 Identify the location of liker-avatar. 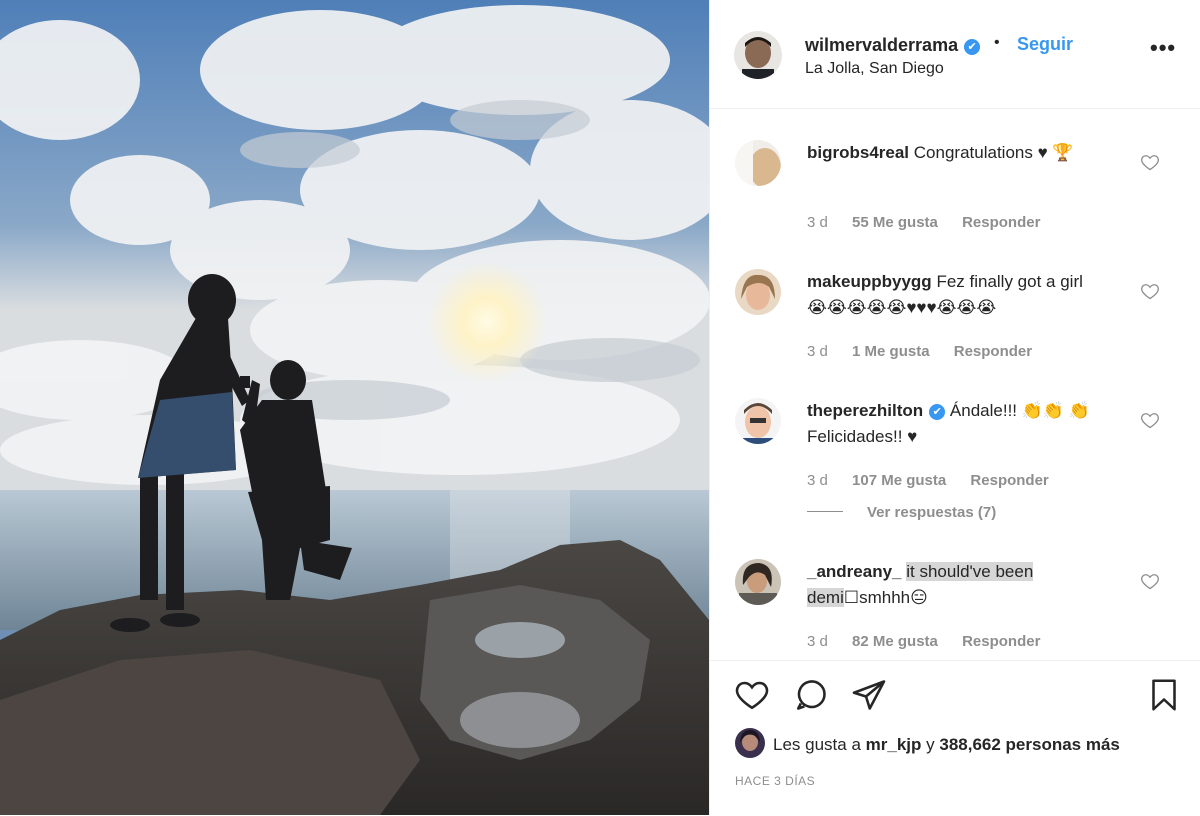
(750, 743).